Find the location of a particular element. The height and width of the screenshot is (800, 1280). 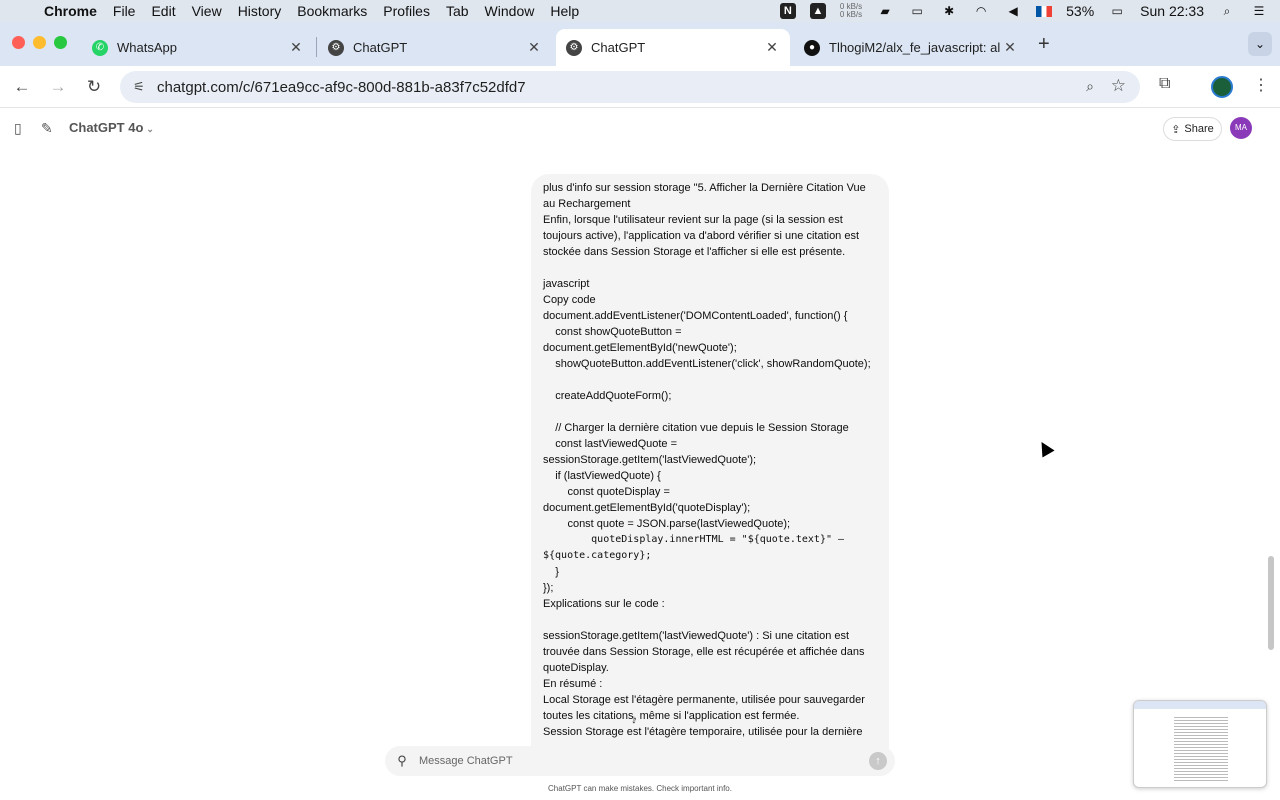

user-avatar: MA is located at coordinates (1241, 128).